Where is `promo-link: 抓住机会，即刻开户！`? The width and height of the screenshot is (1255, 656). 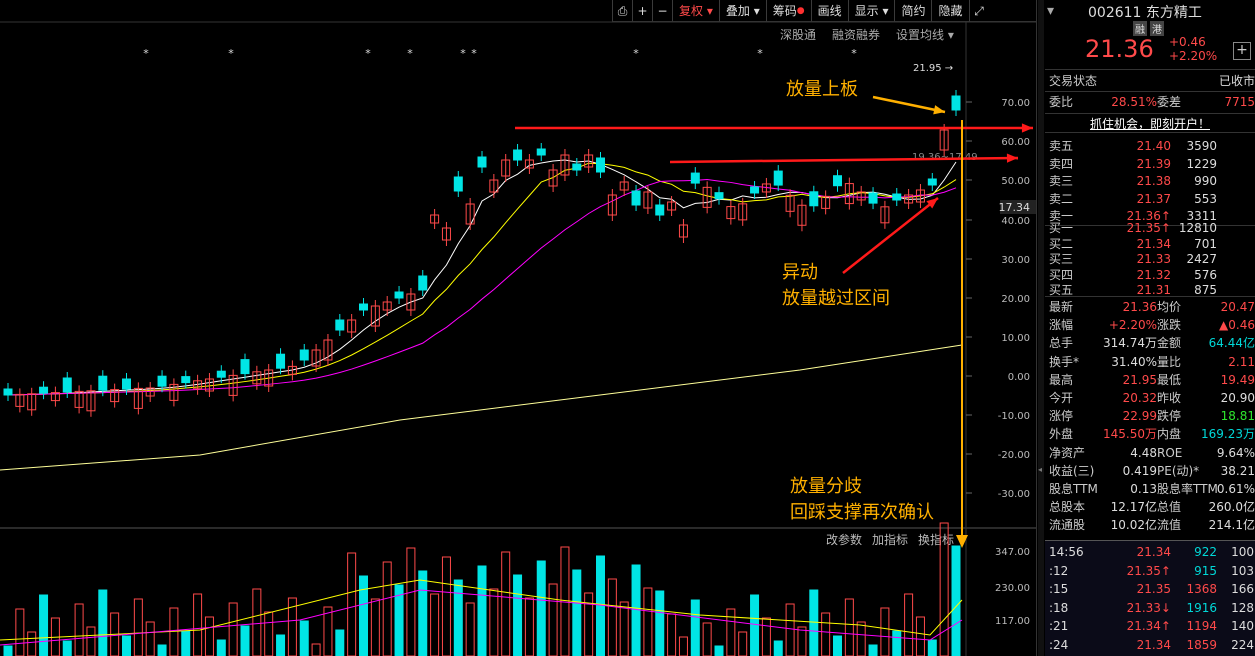
promo-link: 抓住机会，即刻开户！ is located at coordinates (1150, 123).